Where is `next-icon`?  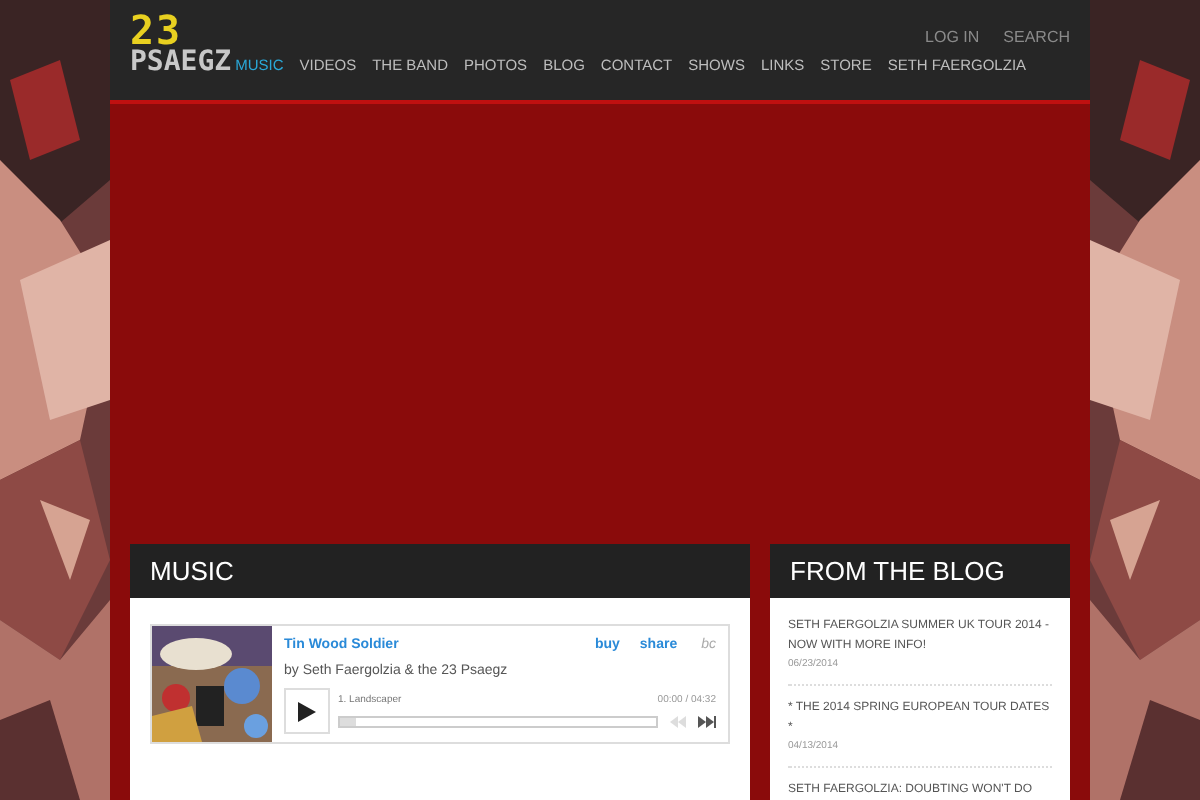
next-icon is located at coordinates (707, 721).